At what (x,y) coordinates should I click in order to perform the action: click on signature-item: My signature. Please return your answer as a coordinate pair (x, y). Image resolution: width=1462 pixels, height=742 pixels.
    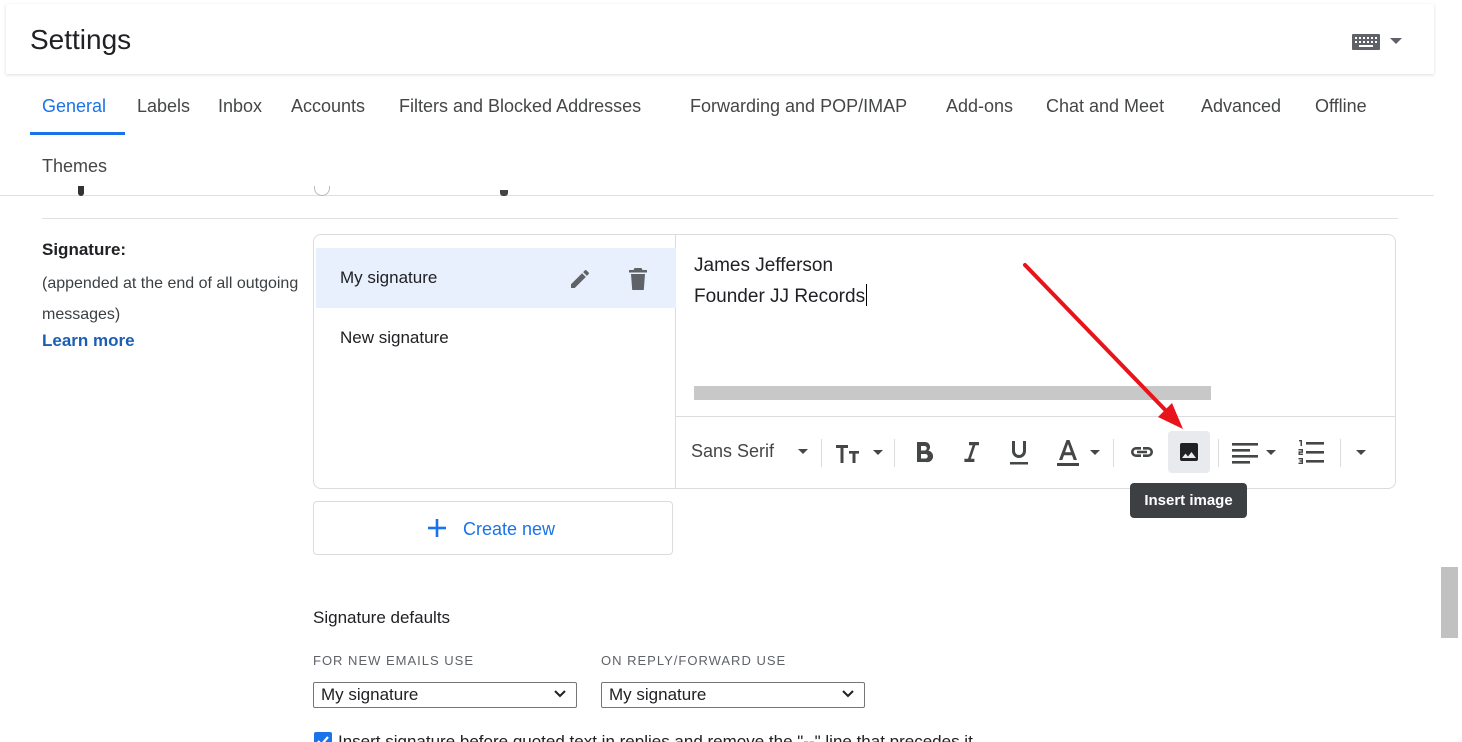
    Looking at the image, I should click on (496, 278).